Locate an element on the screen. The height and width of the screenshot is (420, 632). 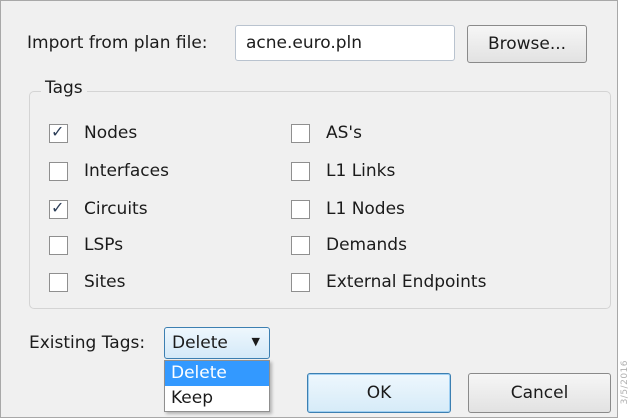
tag-l1-nodes: L1 Nodes is located at coordinates (348, 209).